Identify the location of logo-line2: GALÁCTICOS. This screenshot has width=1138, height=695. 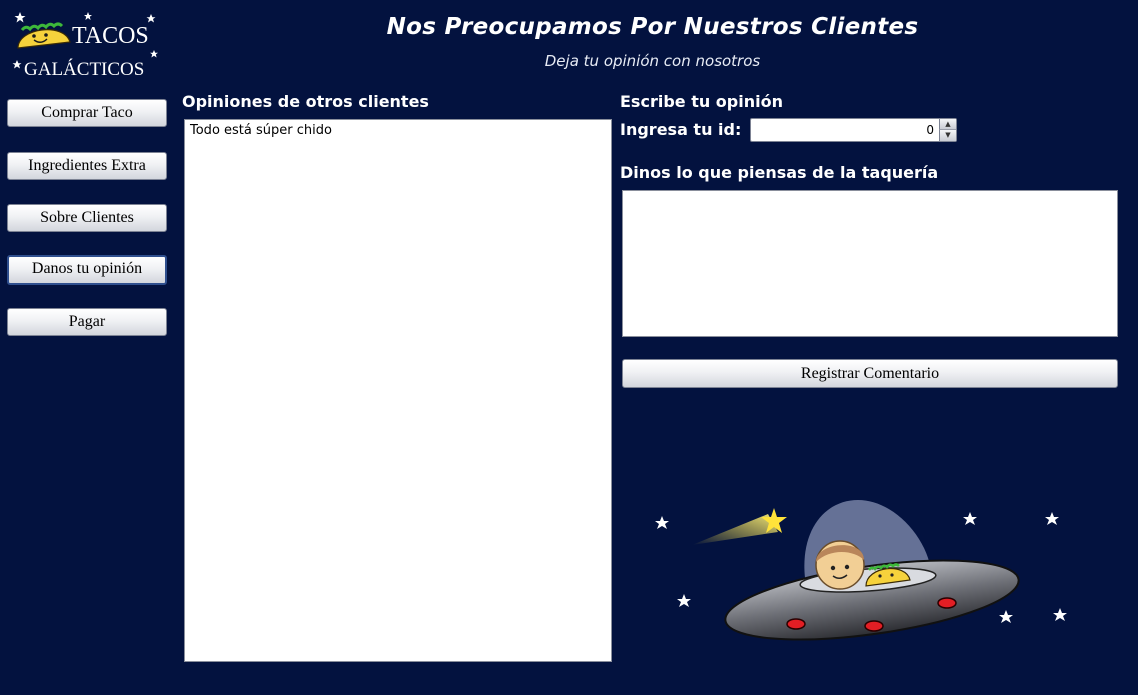
(84, 69).